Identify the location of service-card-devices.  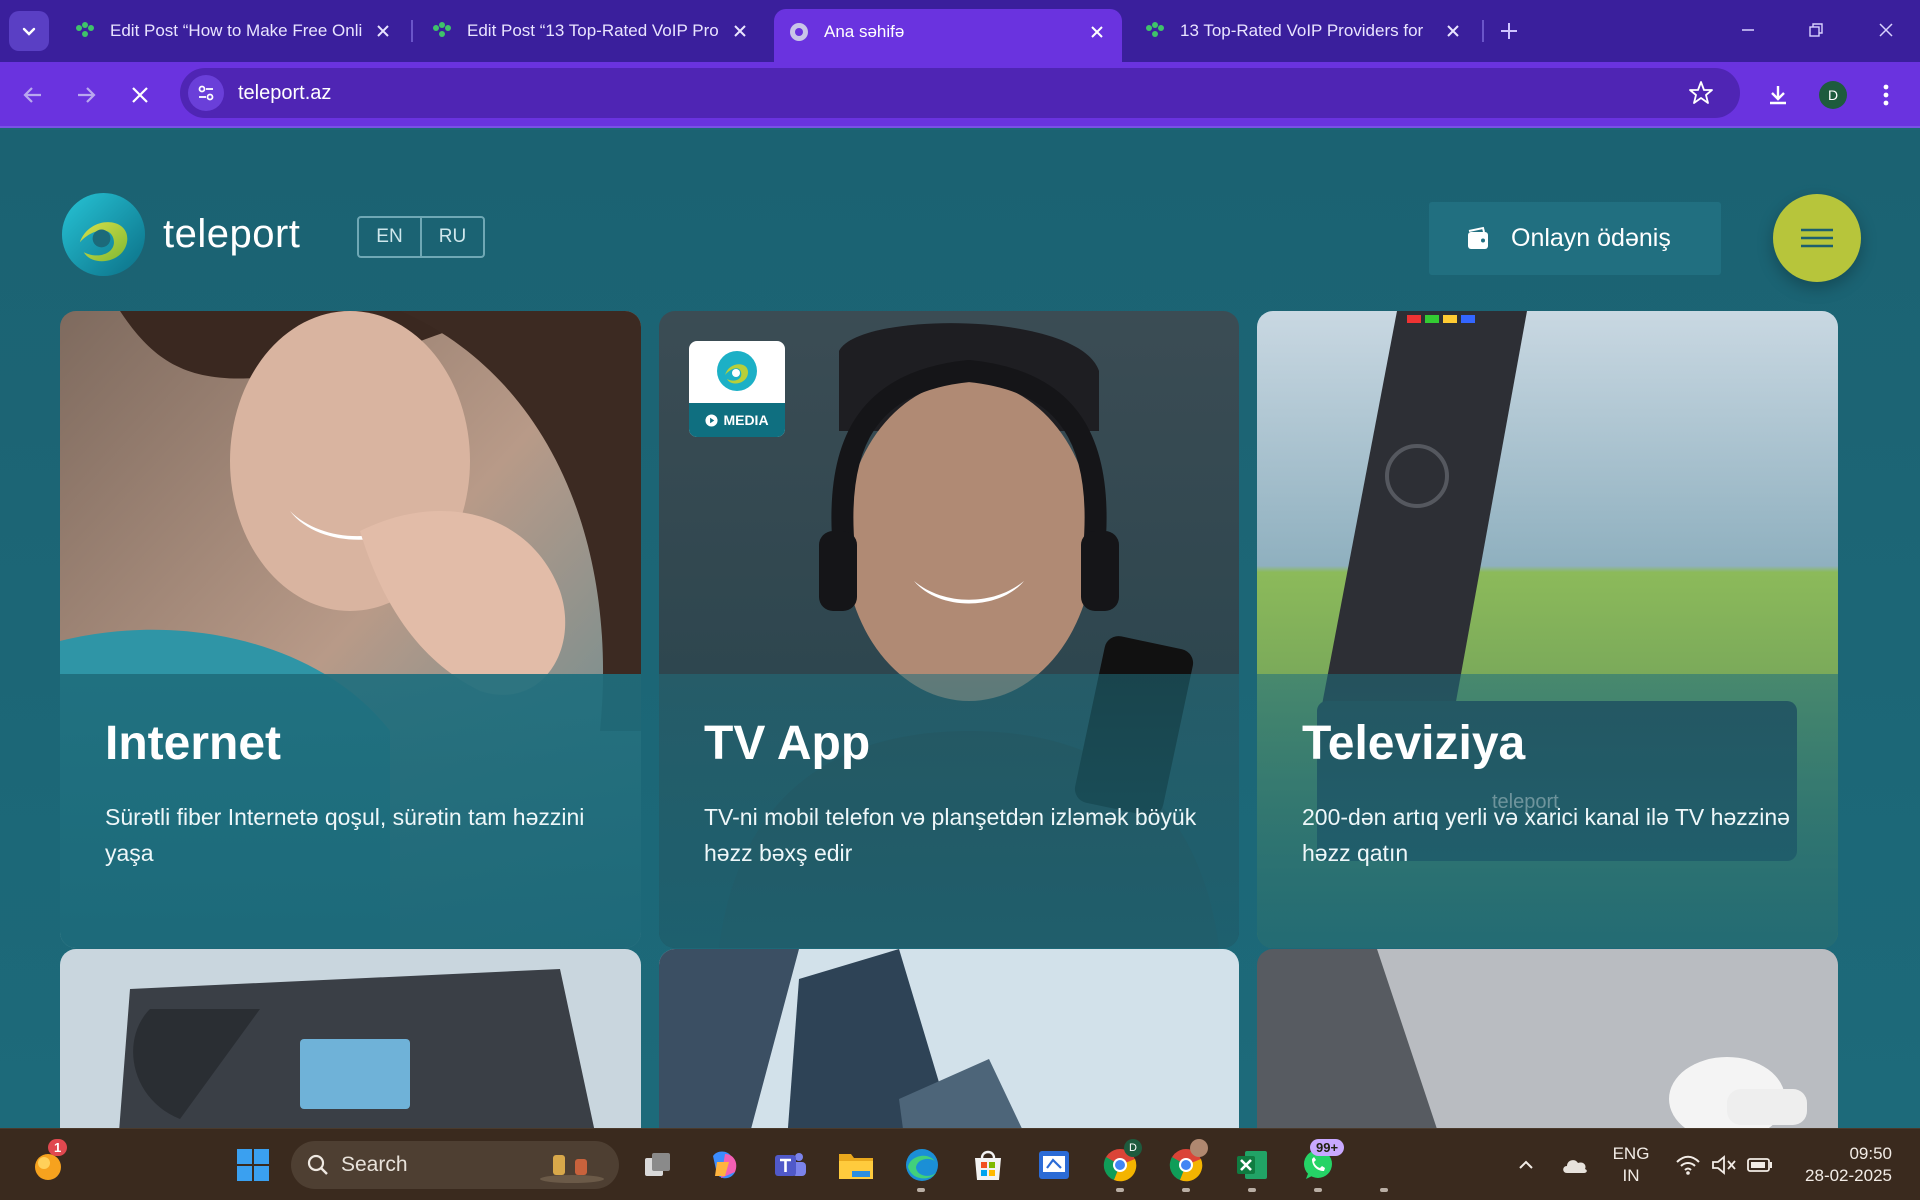
(1547, 1038).